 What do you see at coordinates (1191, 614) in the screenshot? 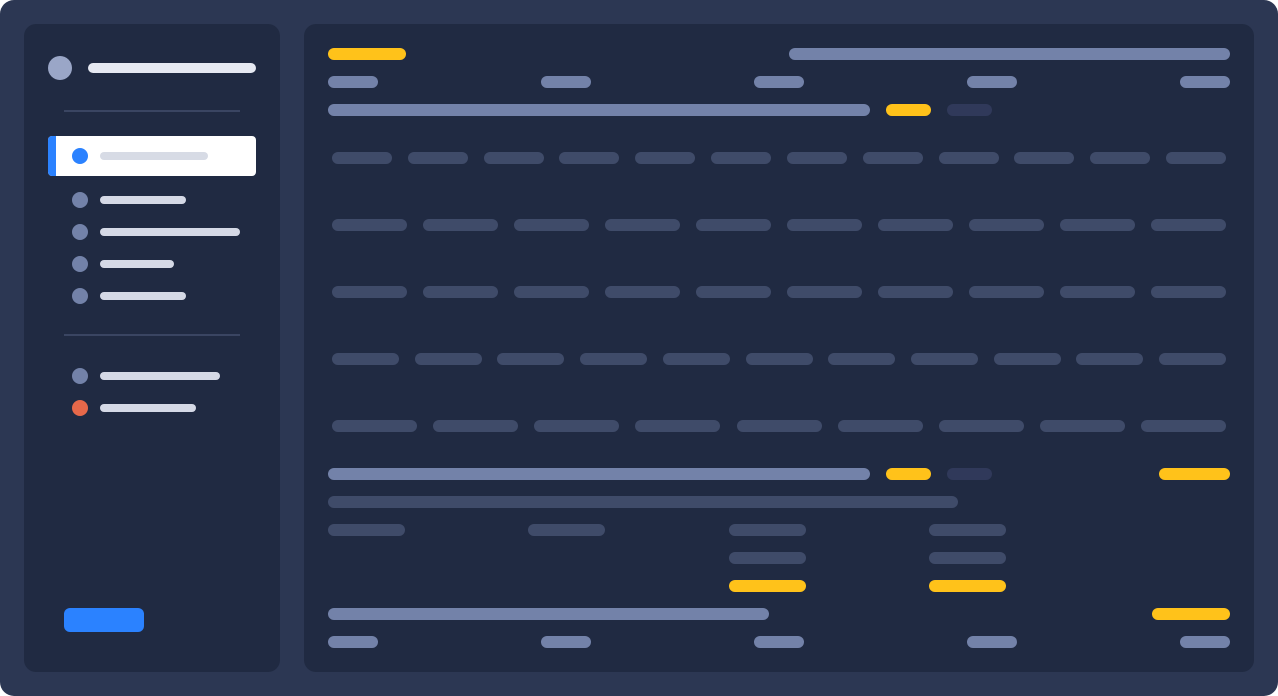
I see `footer-highlight` at bounding box center [1191, 614].